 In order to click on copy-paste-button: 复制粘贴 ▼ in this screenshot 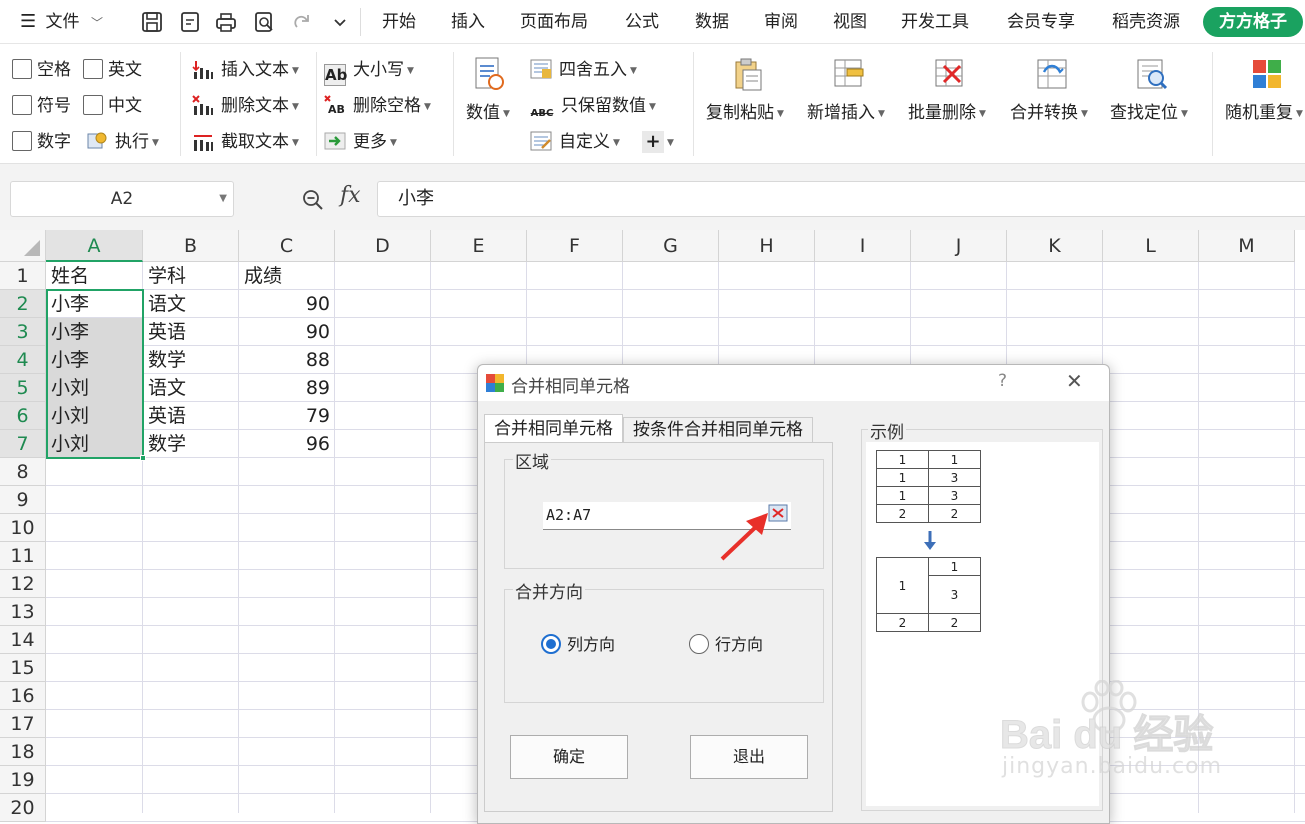, I will do `click(745, 110)`.